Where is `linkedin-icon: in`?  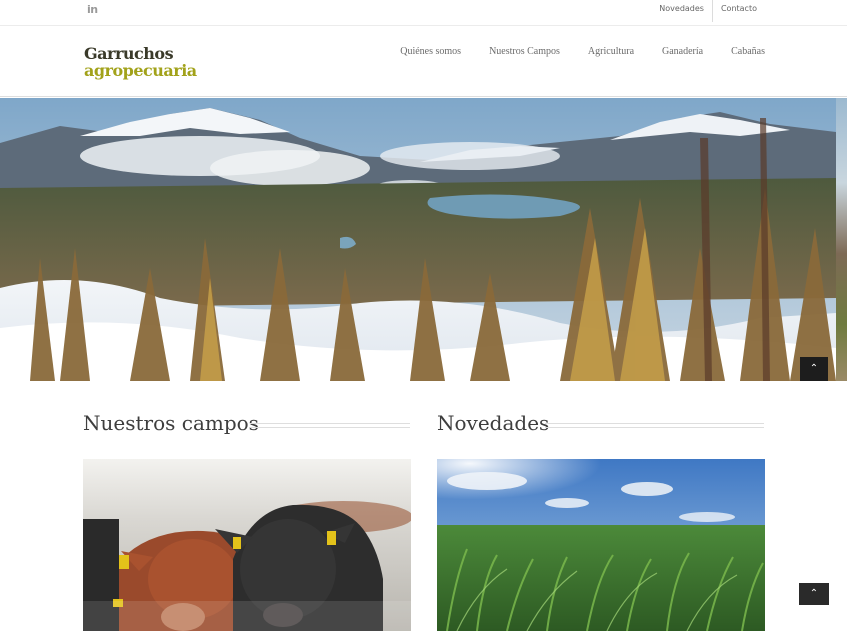 linkedin-icon: in is located at coordinates (92, 9).